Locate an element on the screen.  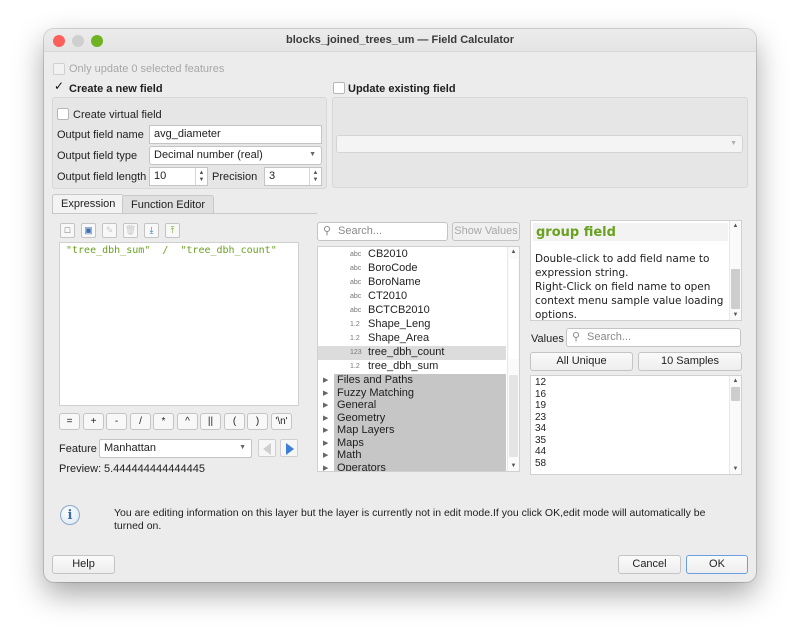
only-update-selected-checkbox is located at coordinates (59, 69).